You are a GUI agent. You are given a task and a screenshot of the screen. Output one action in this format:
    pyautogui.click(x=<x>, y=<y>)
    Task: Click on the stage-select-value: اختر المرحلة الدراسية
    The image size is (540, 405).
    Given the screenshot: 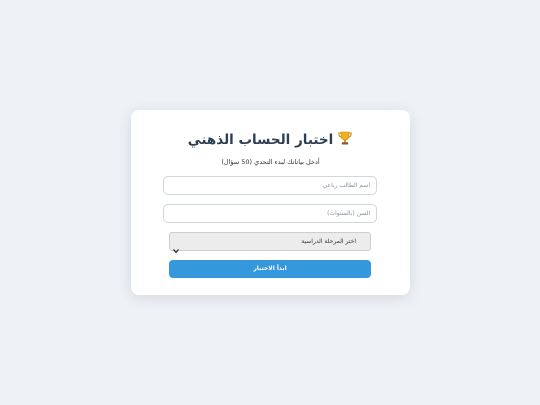 What is the action you would take?
    pyautogui.click(x=328, y=241)
    